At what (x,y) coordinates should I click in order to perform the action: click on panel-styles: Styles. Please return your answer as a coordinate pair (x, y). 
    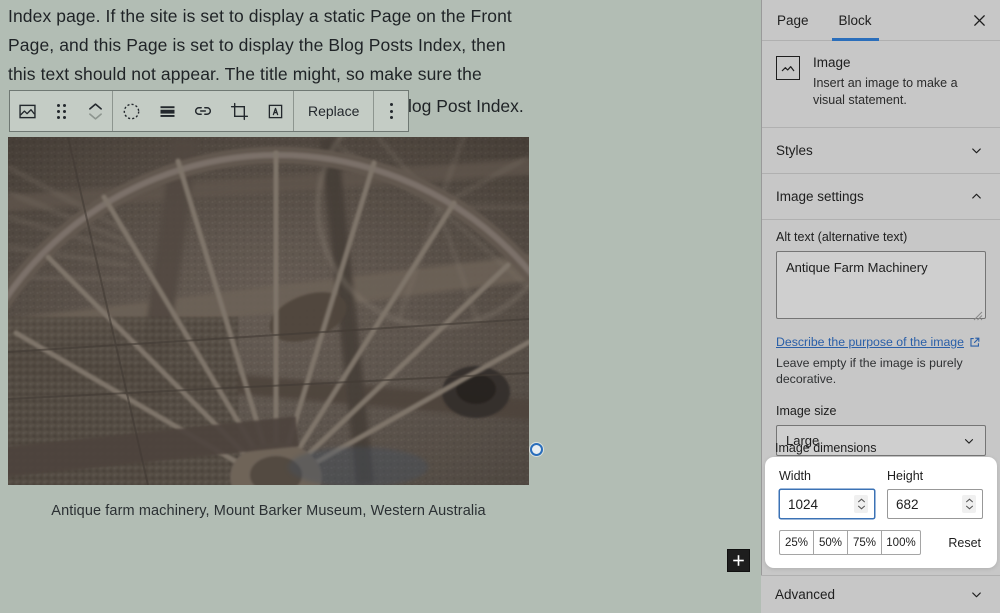
    Looking at the image, I should click on (881, 151).